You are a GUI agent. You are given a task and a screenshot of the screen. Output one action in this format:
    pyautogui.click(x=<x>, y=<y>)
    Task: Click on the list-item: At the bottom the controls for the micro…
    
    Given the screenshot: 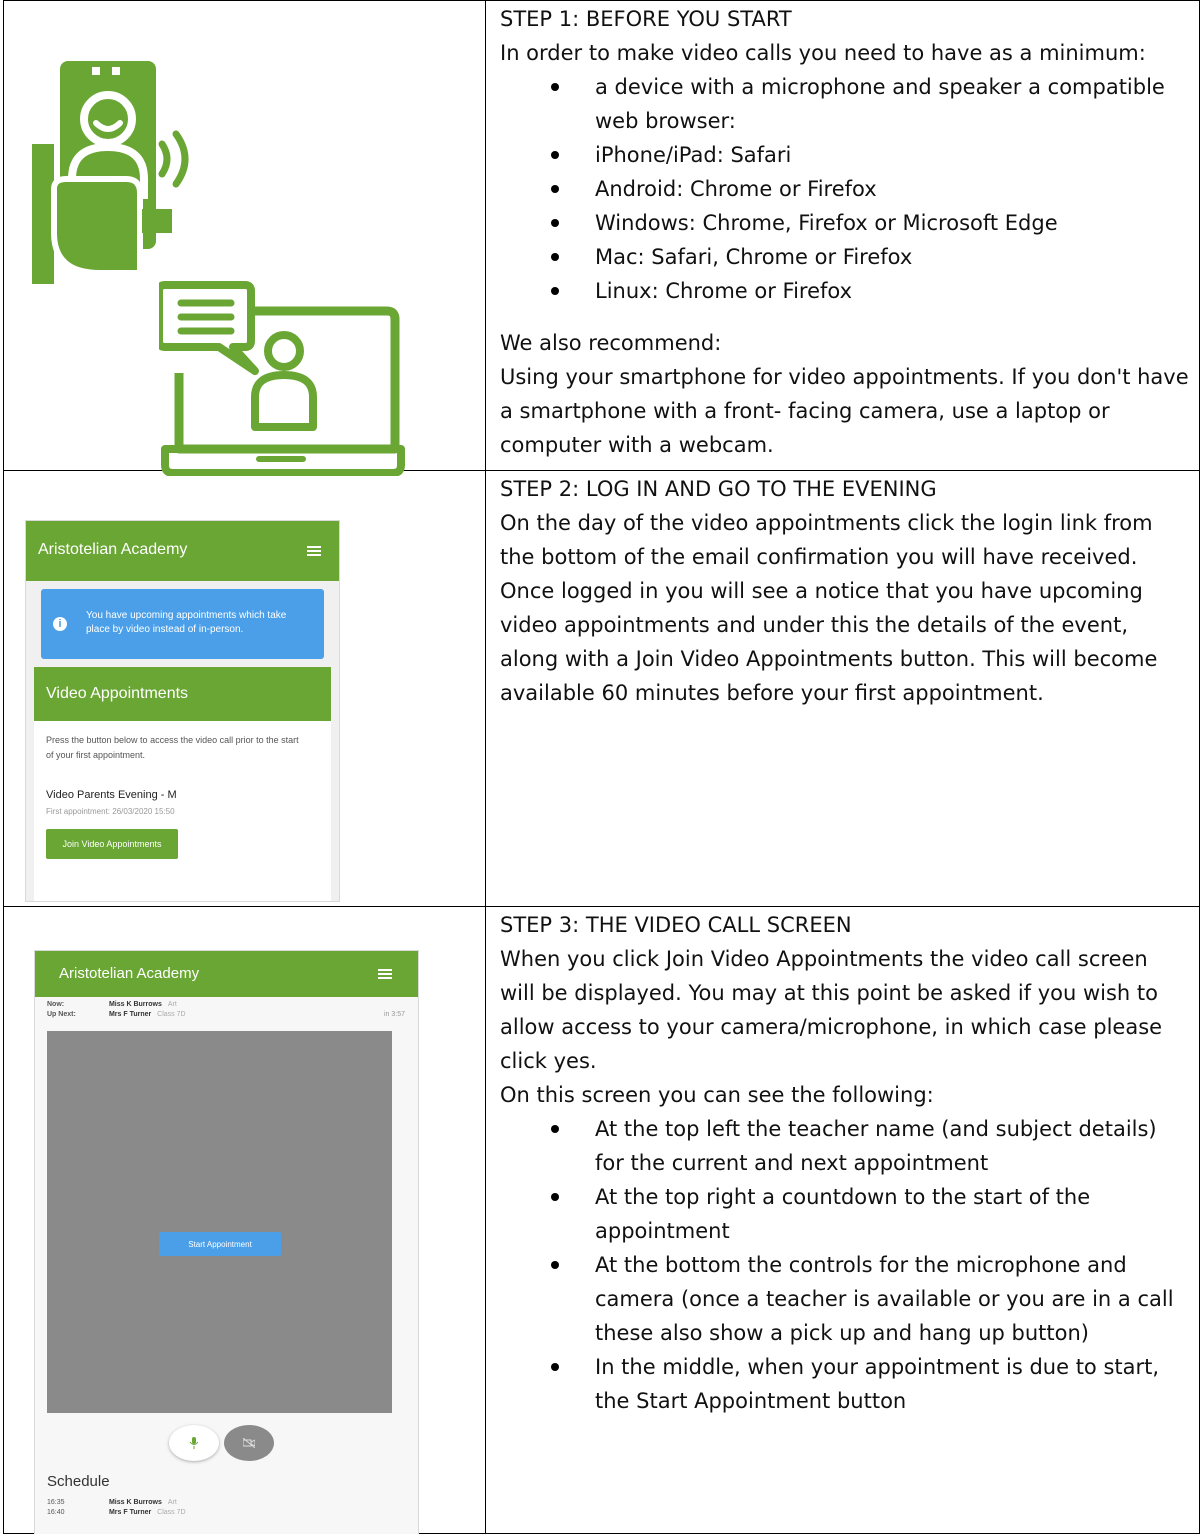 What is the action you would take?
    pyautogui.click(x=870, y=1299)
    